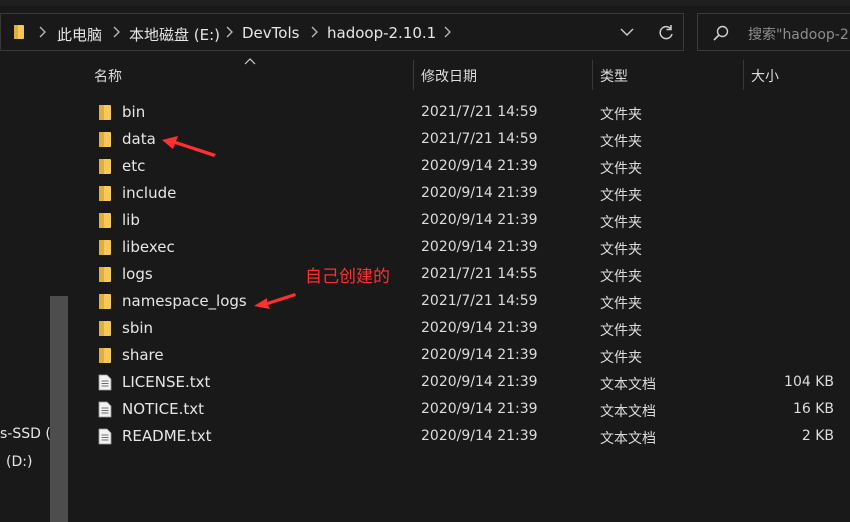  What do you see at coordinates (163, 409) in the screenshot?
I see `file-name: NOTICE.txt` at bounding box center [163, 409].